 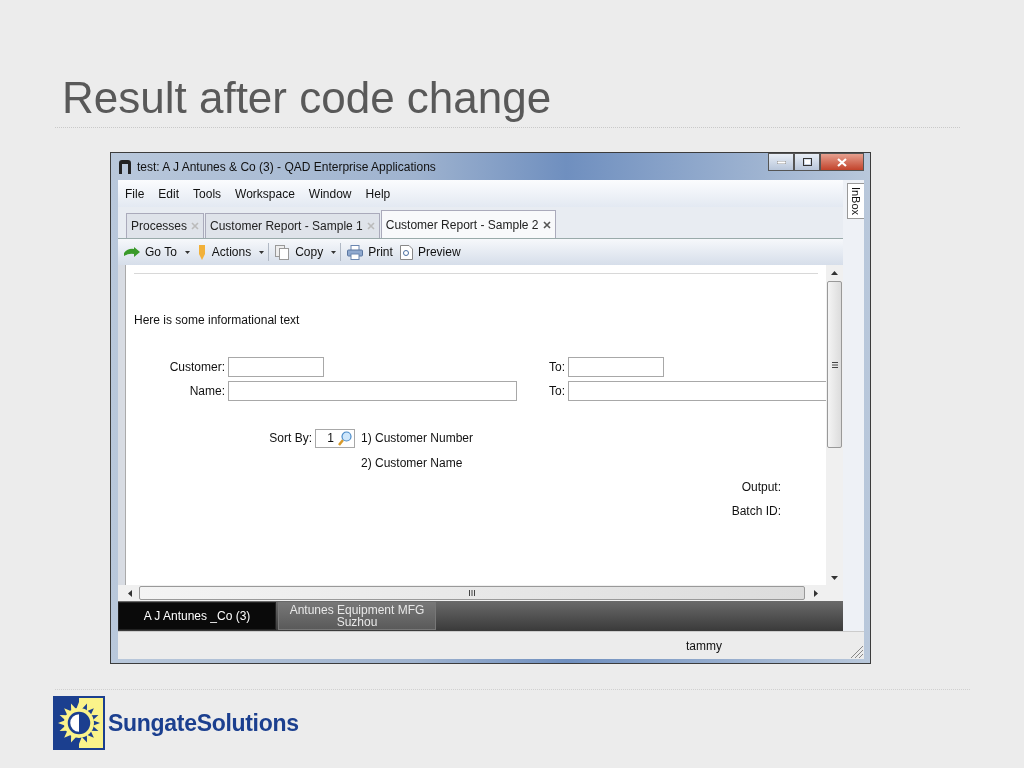 I want to click on field-label: Sort By:, so click(x=290, y=438).